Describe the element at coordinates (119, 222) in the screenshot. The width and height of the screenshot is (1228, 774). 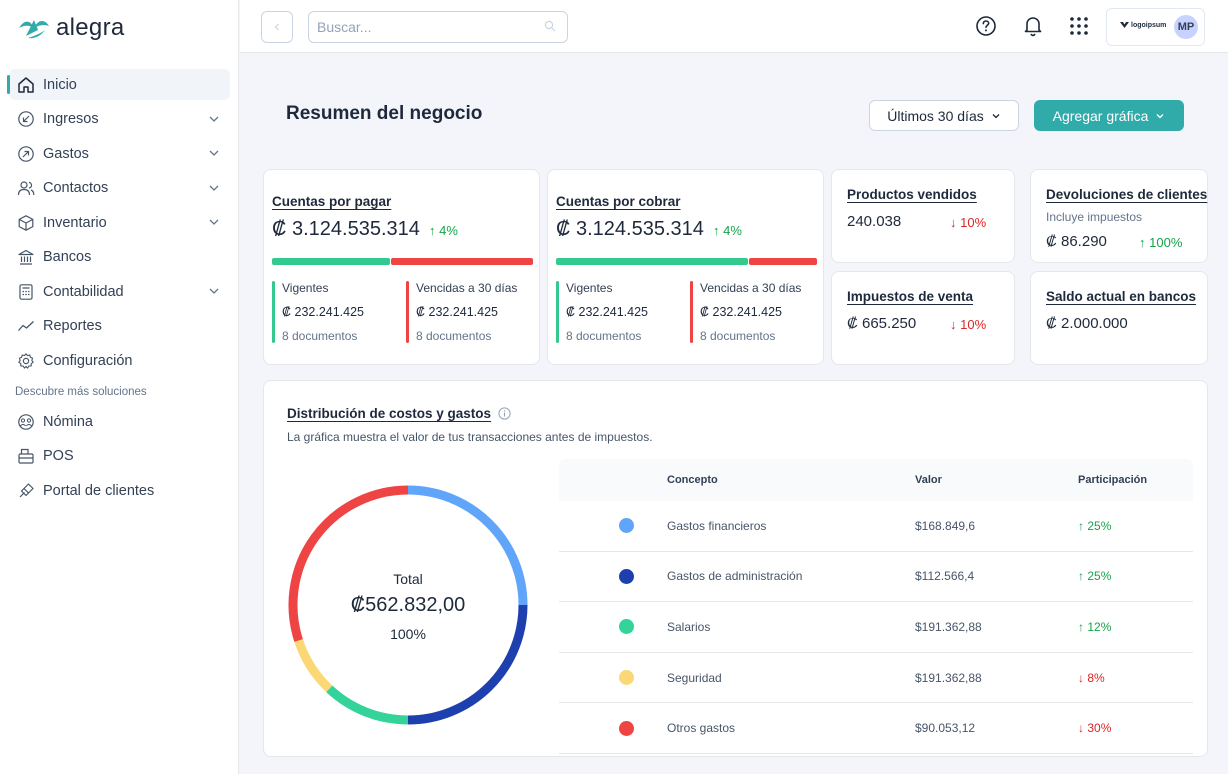
I see `sidebar-item-inventario: Inventario` at that location.